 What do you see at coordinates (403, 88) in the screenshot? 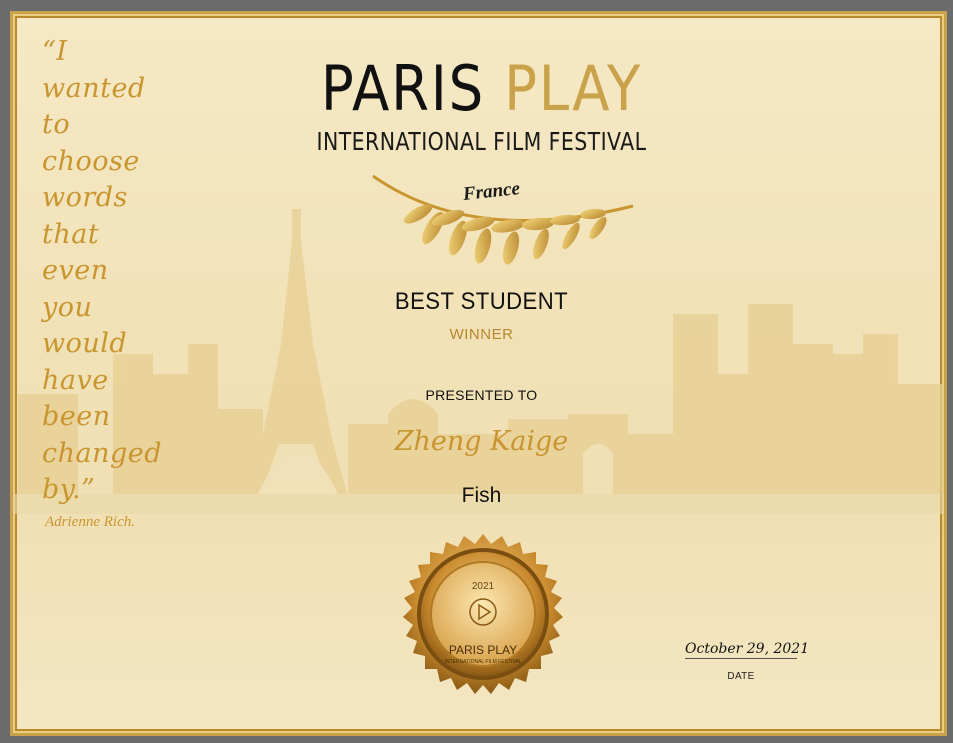
I see `title-word-paris: PARIS` at bounding box center [403, 88].